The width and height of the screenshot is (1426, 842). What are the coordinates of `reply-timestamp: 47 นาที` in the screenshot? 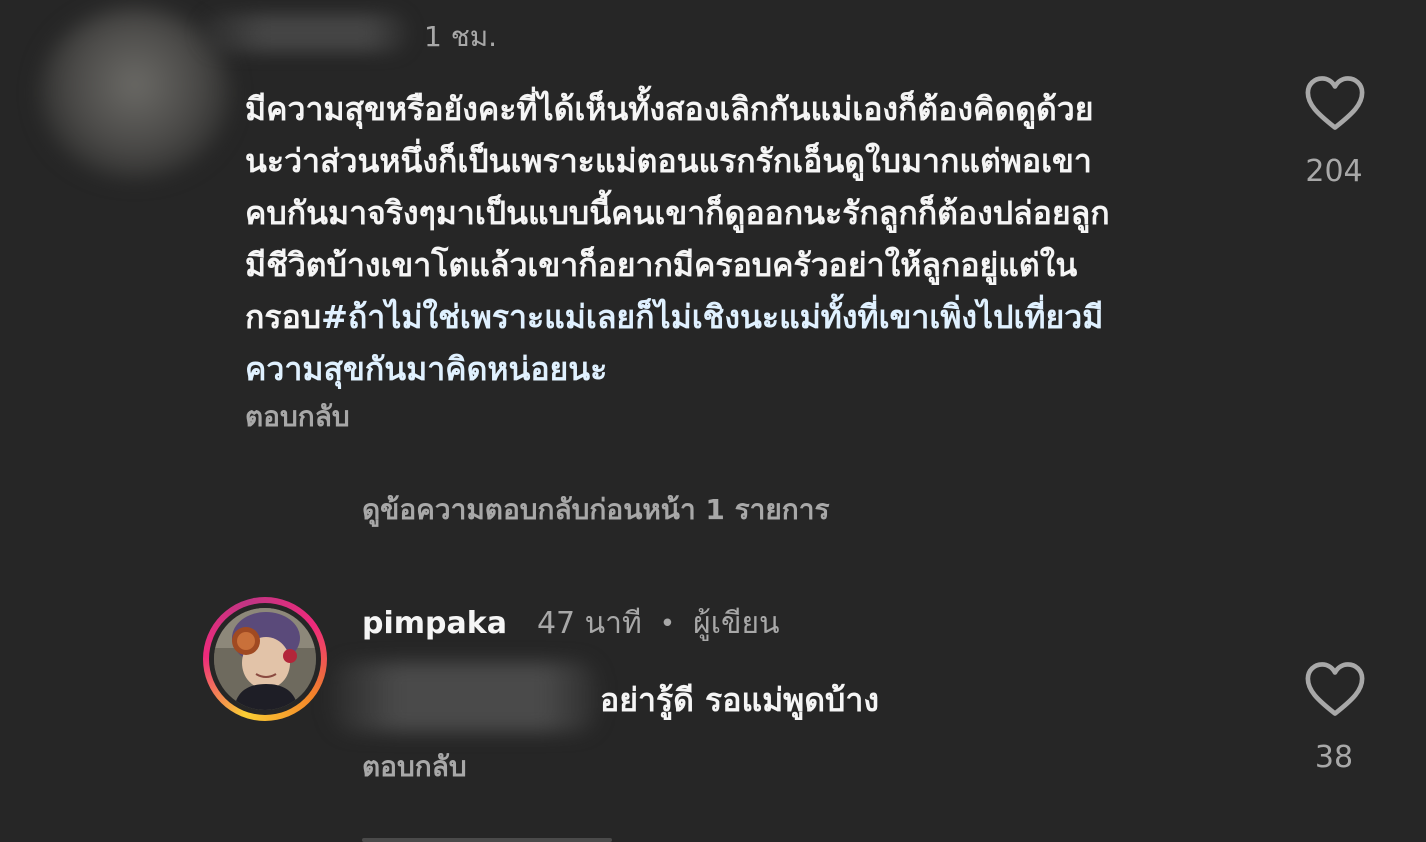 It's located at (589, 623).